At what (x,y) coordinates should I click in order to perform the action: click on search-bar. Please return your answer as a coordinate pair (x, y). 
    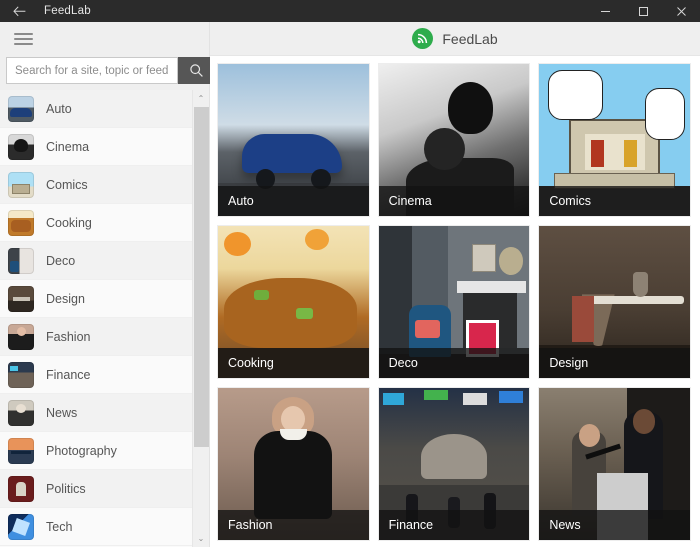
    Looking at the image, I should click on (107, 72).